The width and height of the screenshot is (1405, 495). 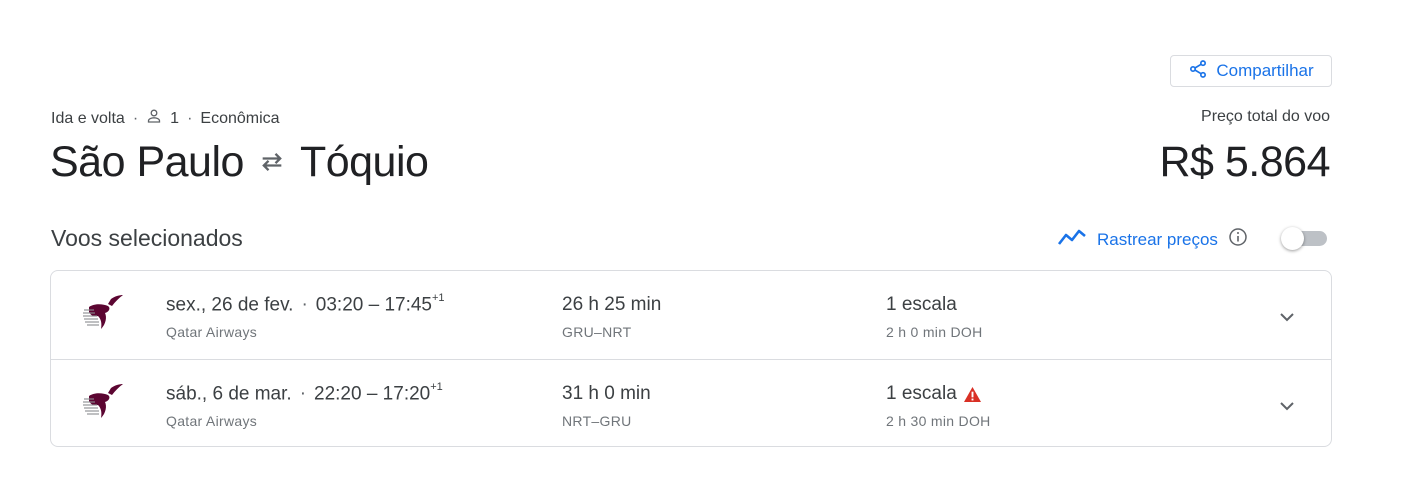 What do you see at coordinates (972, 394) in the screenshot?
I see `warning-icon` at bounding box center [972, 394].